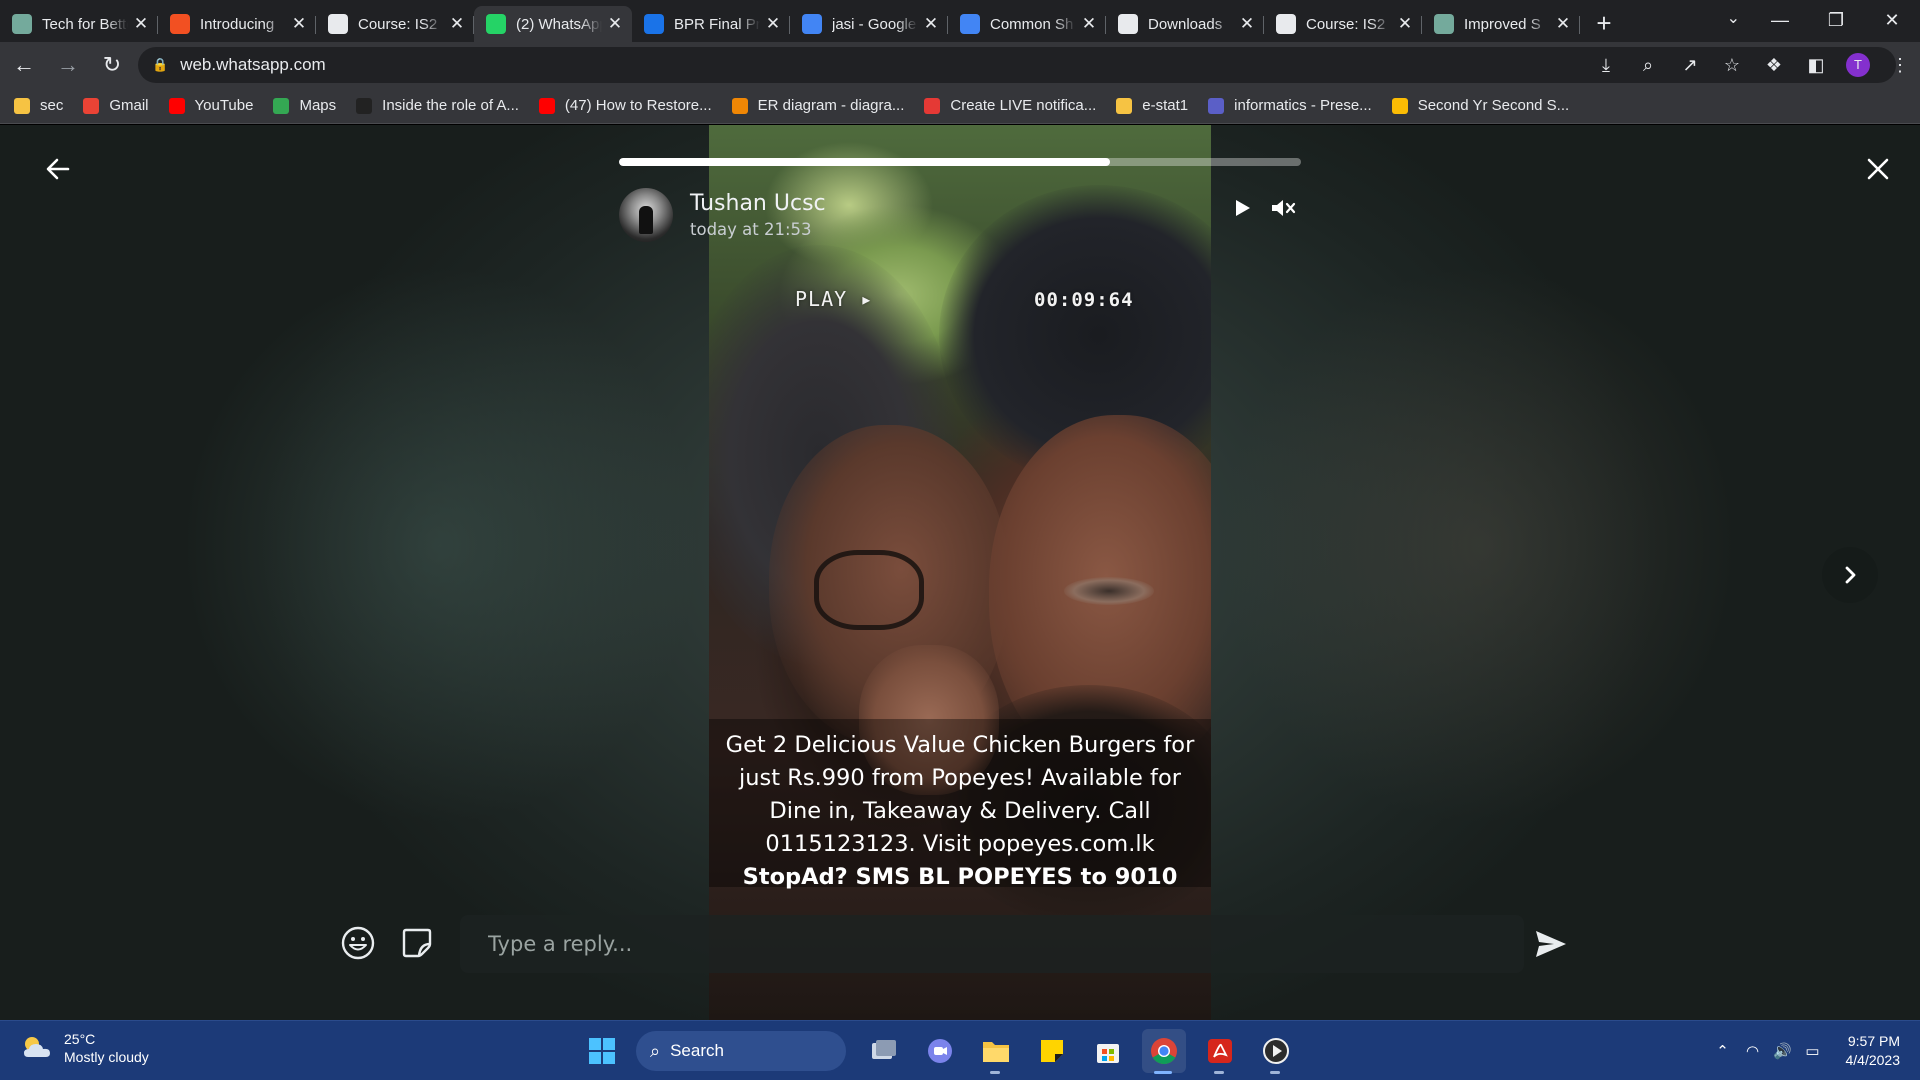 The width and height of the screenshot is (1920, 1080). What do you see at coordinates (1052, 1051) in the screenshot?
I see `sticky-notes-icon` at bounding box center [1052, 1051].